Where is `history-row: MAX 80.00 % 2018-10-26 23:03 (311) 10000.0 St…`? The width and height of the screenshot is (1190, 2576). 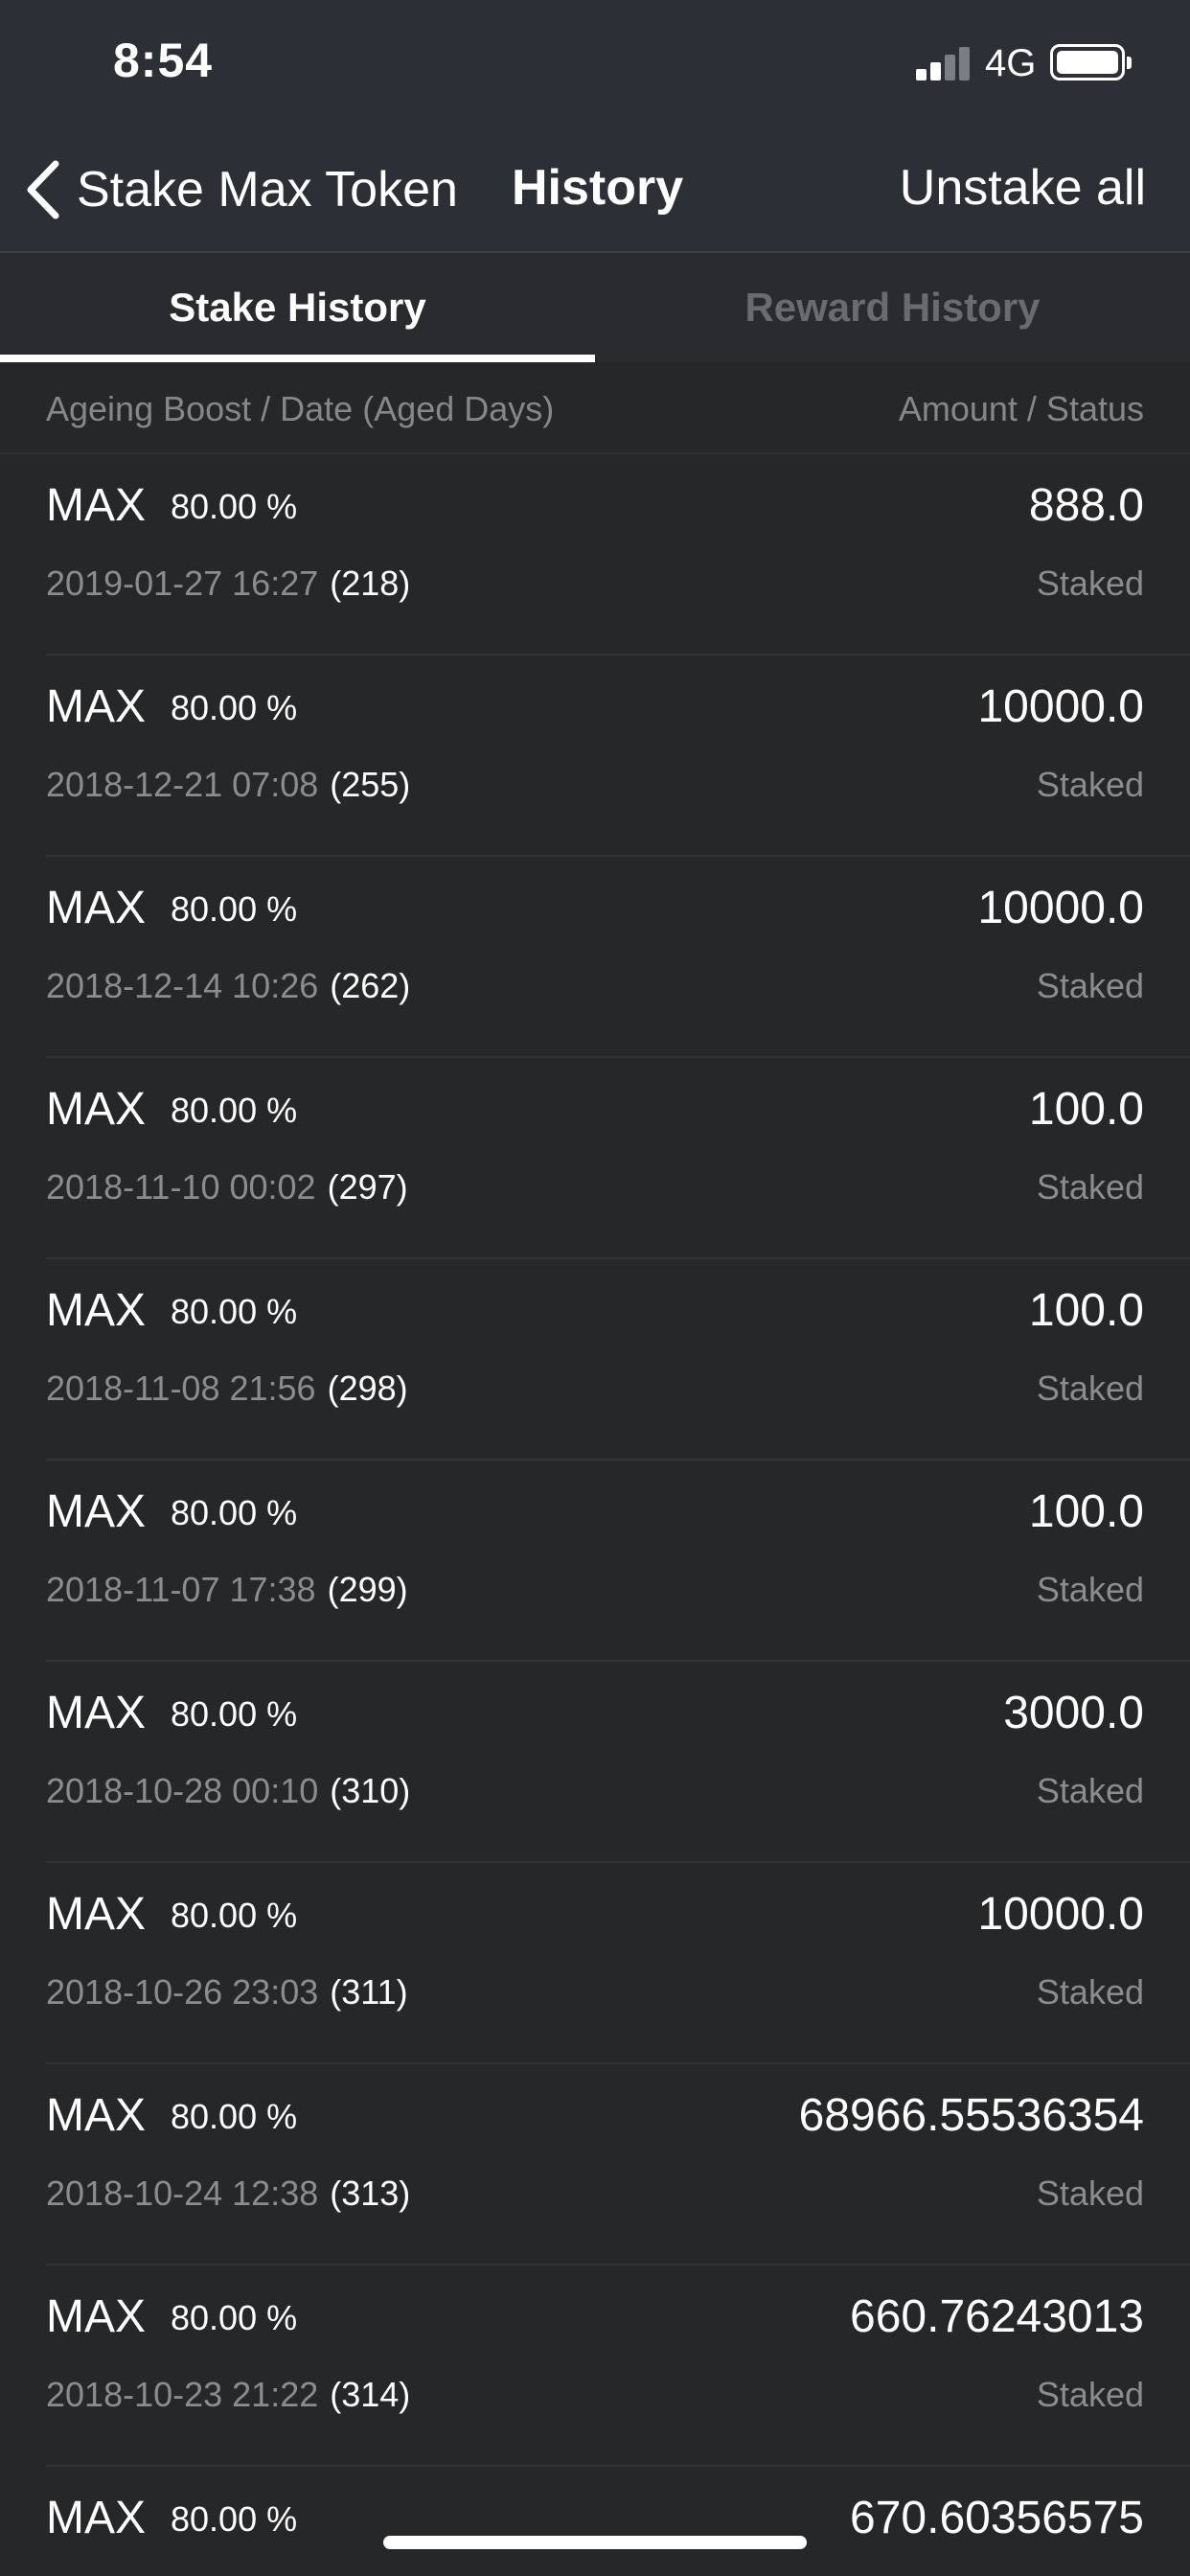 history-row: MAX 80.00 % 2018-10-26 23:03 (311) 10000.0 St… is located at coordinates (618, 1963).